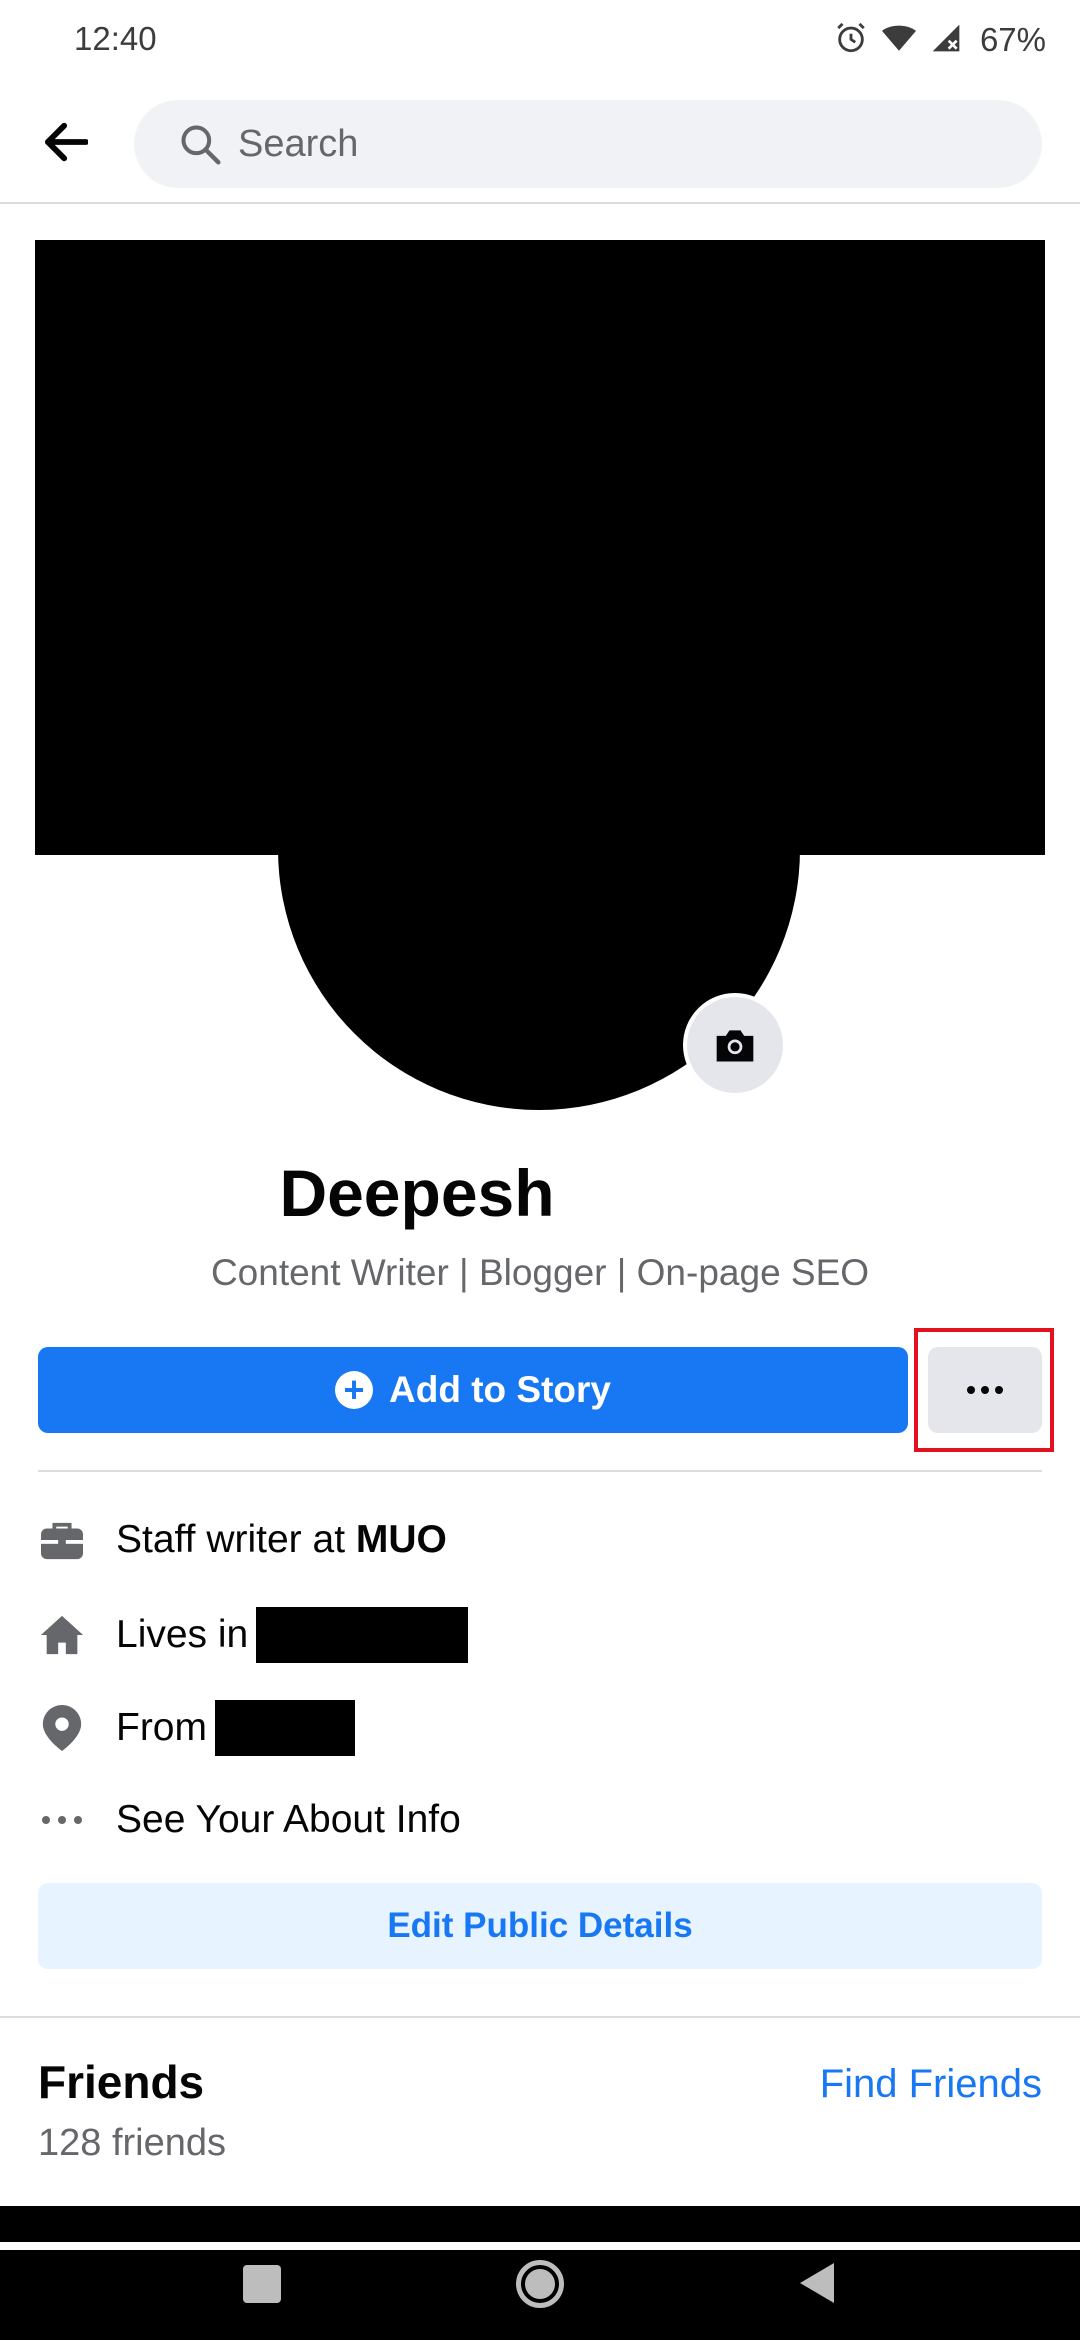 This screenshot has width=1080, height=2340. I want to click on home-icon, so click(62, 1635).